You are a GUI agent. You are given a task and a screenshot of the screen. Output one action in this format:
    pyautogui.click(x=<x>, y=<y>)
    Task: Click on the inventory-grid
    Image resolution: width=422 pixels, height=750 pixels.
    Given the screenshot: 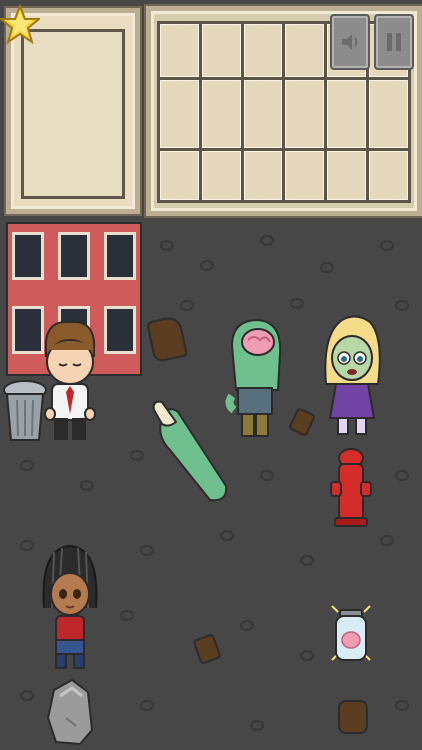 What is the action you would take?
    pyautogui.click(x=284, y=112)
    